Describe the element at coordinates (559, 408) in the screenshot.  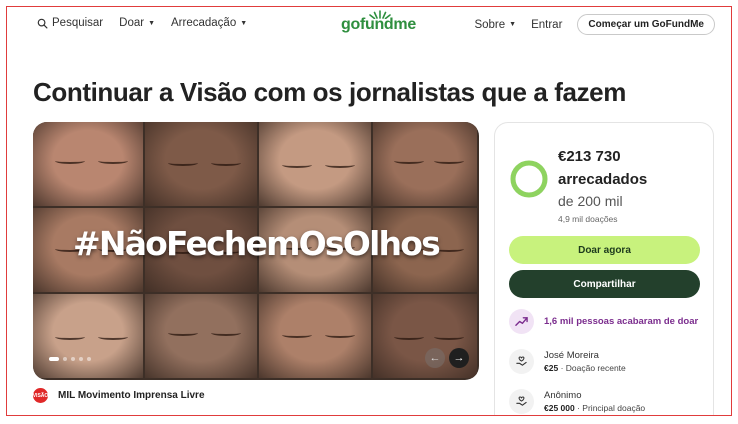
I see `donor-amount: €25 000` at that location.